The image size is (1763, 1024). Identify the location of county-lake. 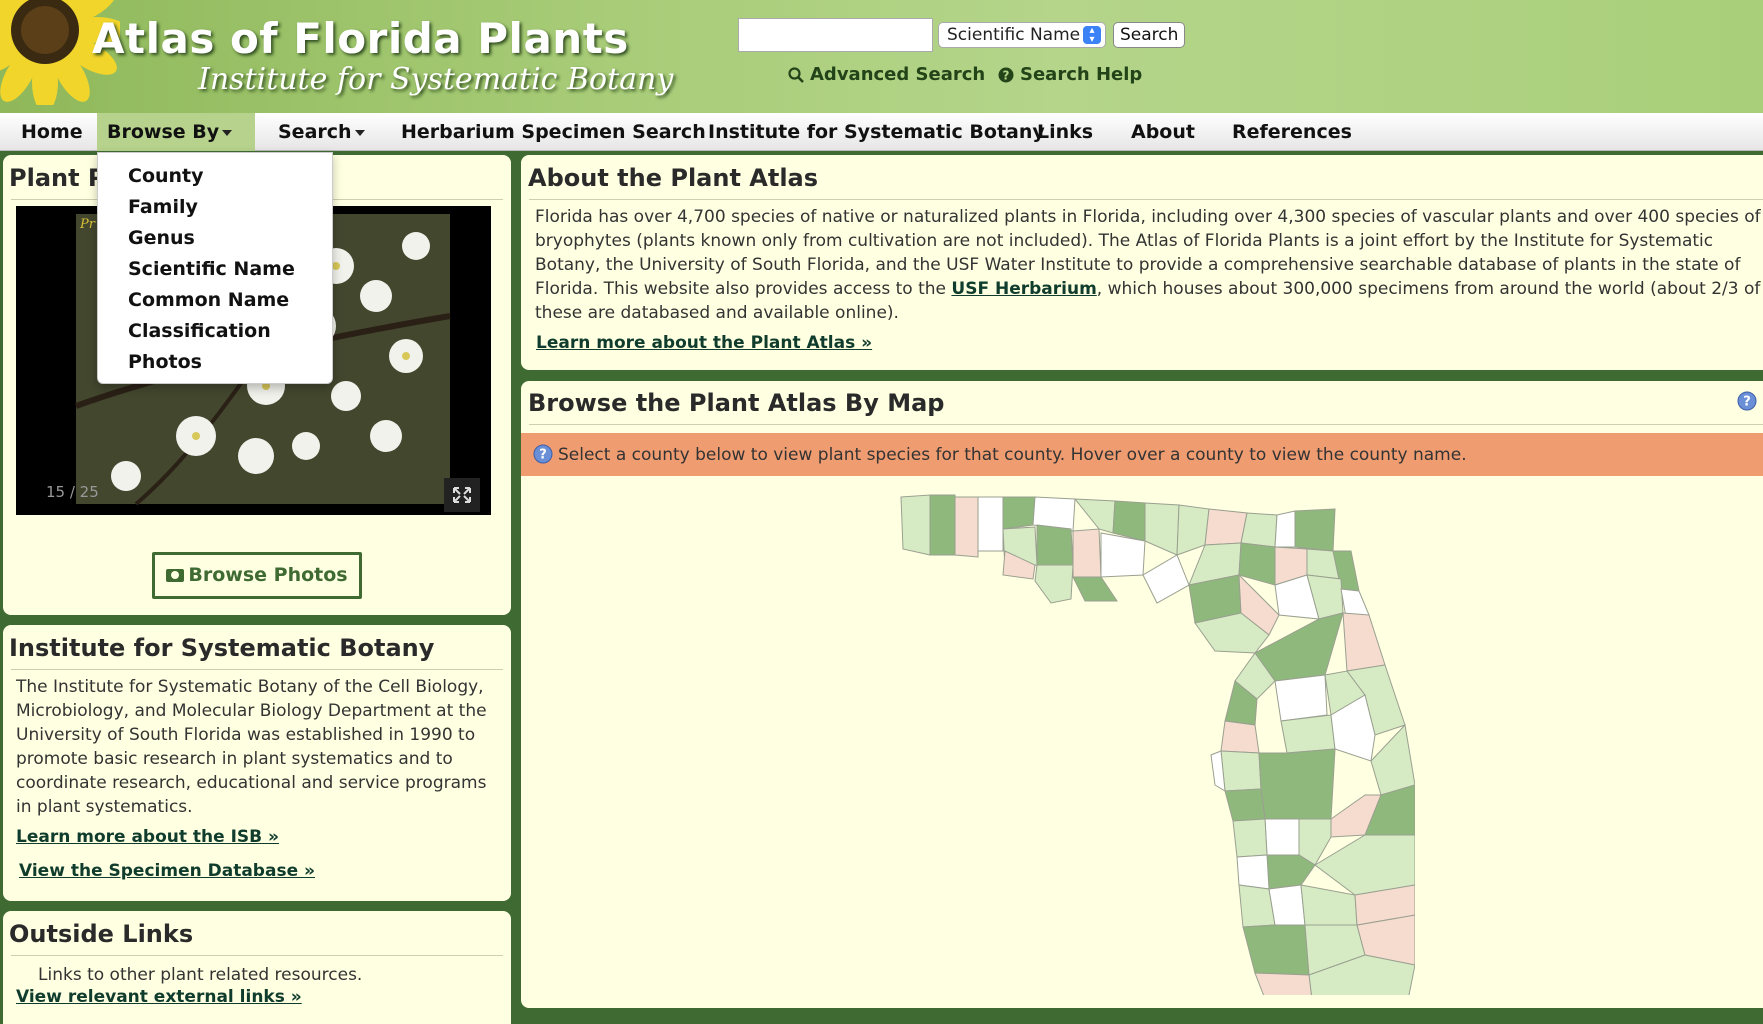
(1301, 698).